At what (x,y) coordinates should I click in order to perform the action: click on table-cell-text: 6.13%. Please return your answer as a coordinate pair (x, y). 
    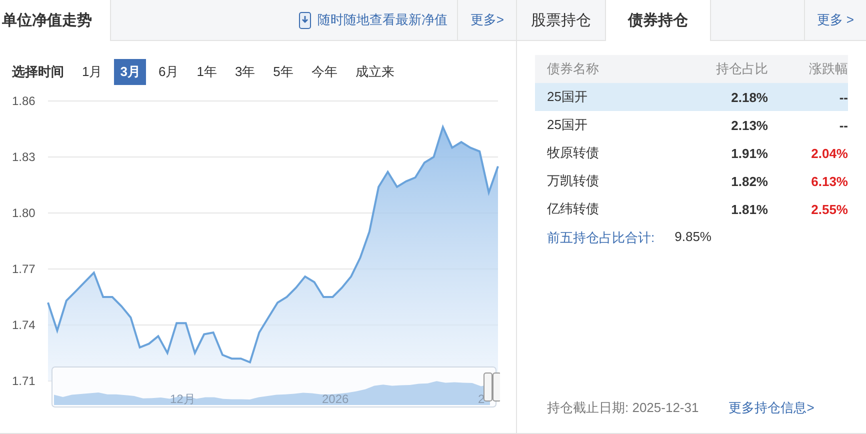
    Looking at the image, I should click on (829, 181).